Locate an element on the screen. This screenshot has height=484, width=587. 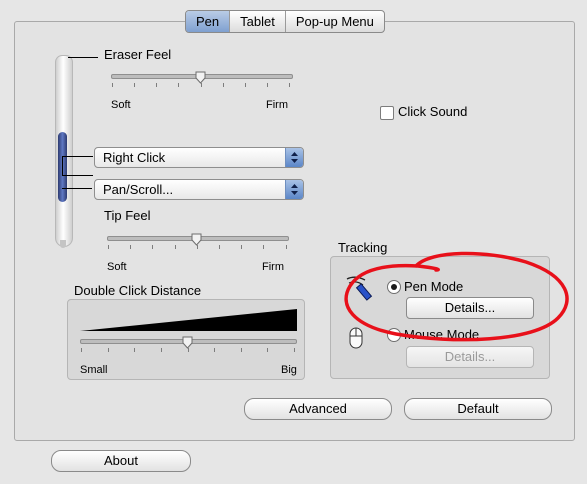
tab-bar: Pen Tablet Pop-up Menu is located at coordinates (285, 21).